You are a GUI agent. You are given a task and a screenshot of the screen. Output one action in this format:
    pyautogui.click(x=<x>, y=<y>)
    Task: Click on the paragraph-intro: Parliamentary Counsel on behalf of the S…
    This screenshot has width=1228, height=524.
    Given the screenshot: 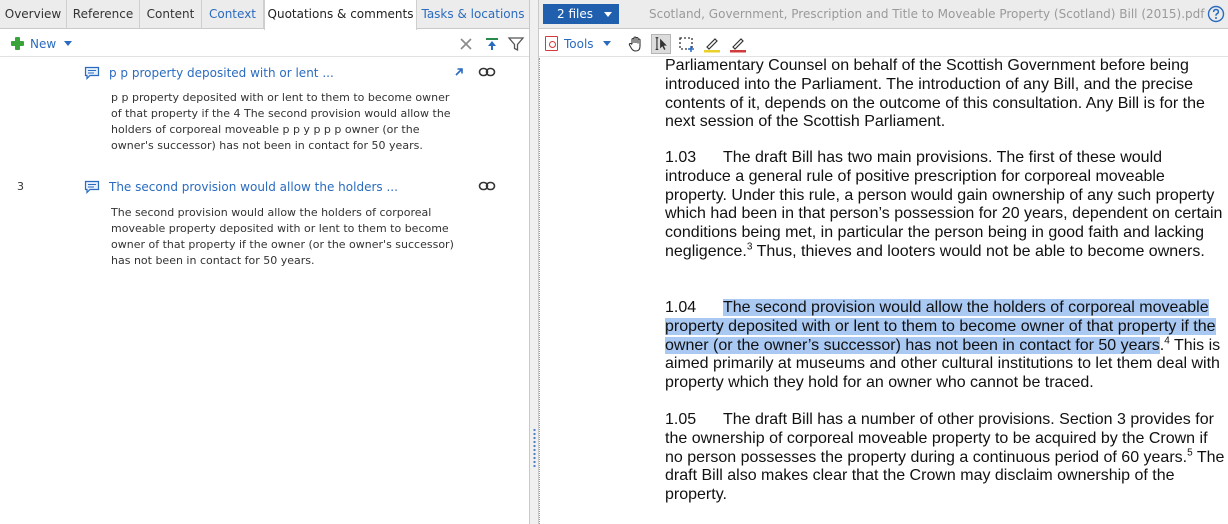 What is the action you would take?
    pyautogui.click(x=946, y=95)
    